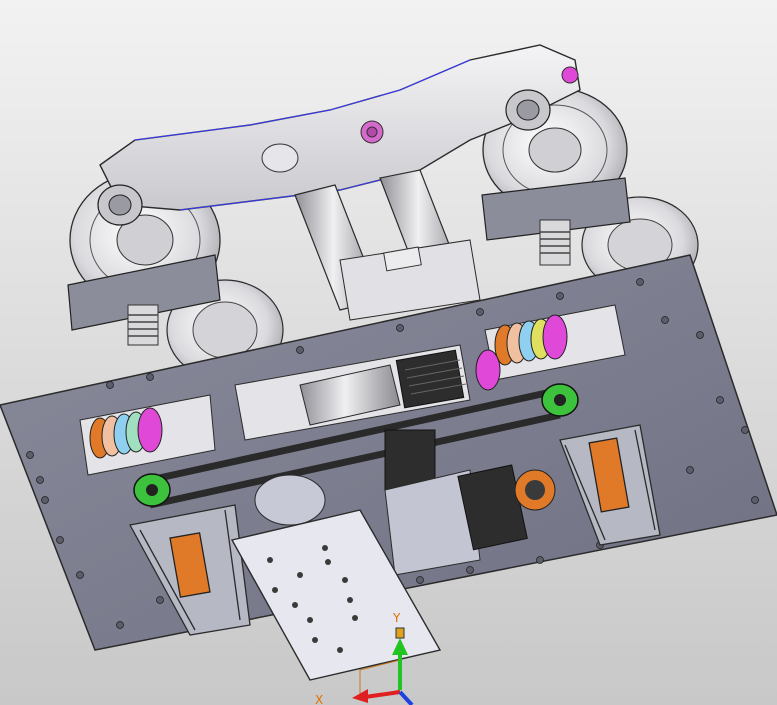 The image size is (777, 705). What do you see at coordinates (400, 633) in the screenshot?
I see `triad-origin-marker` at bounding box center [400, 633].